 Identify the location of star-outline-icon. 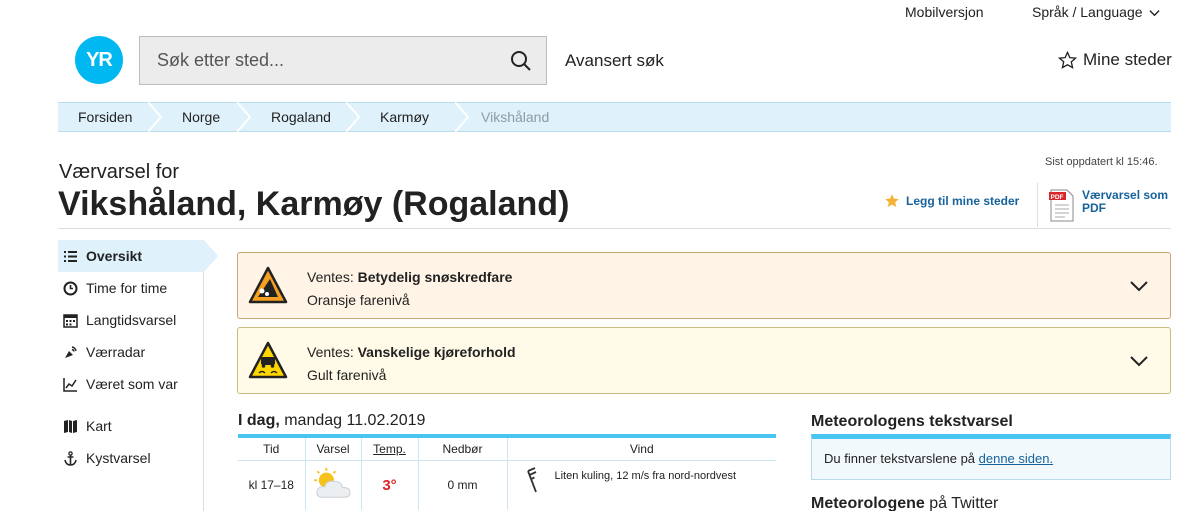
(1067, 59).